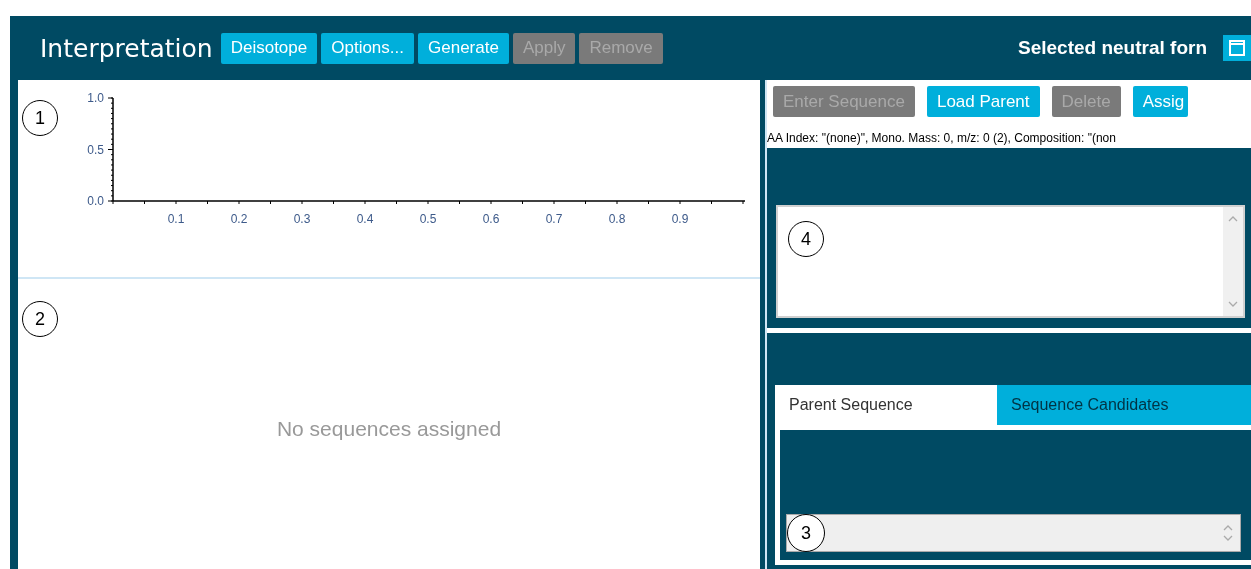 The width and height of the screenshot is (1251, 569). Describe the element at coordinates (554, 219) in the screenshot. I see `x-tick-label: 0.7` at that location.